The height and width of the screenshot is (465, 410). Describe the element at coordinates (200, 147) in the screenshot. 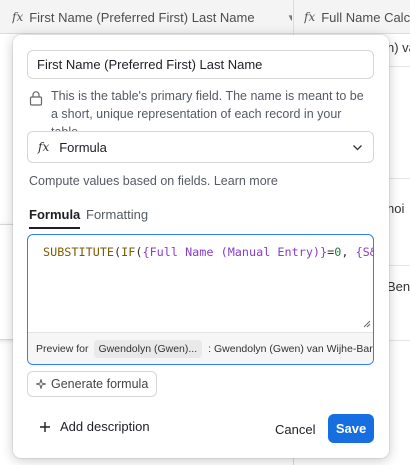

I see `field-type-select: fx Formula` at that location.